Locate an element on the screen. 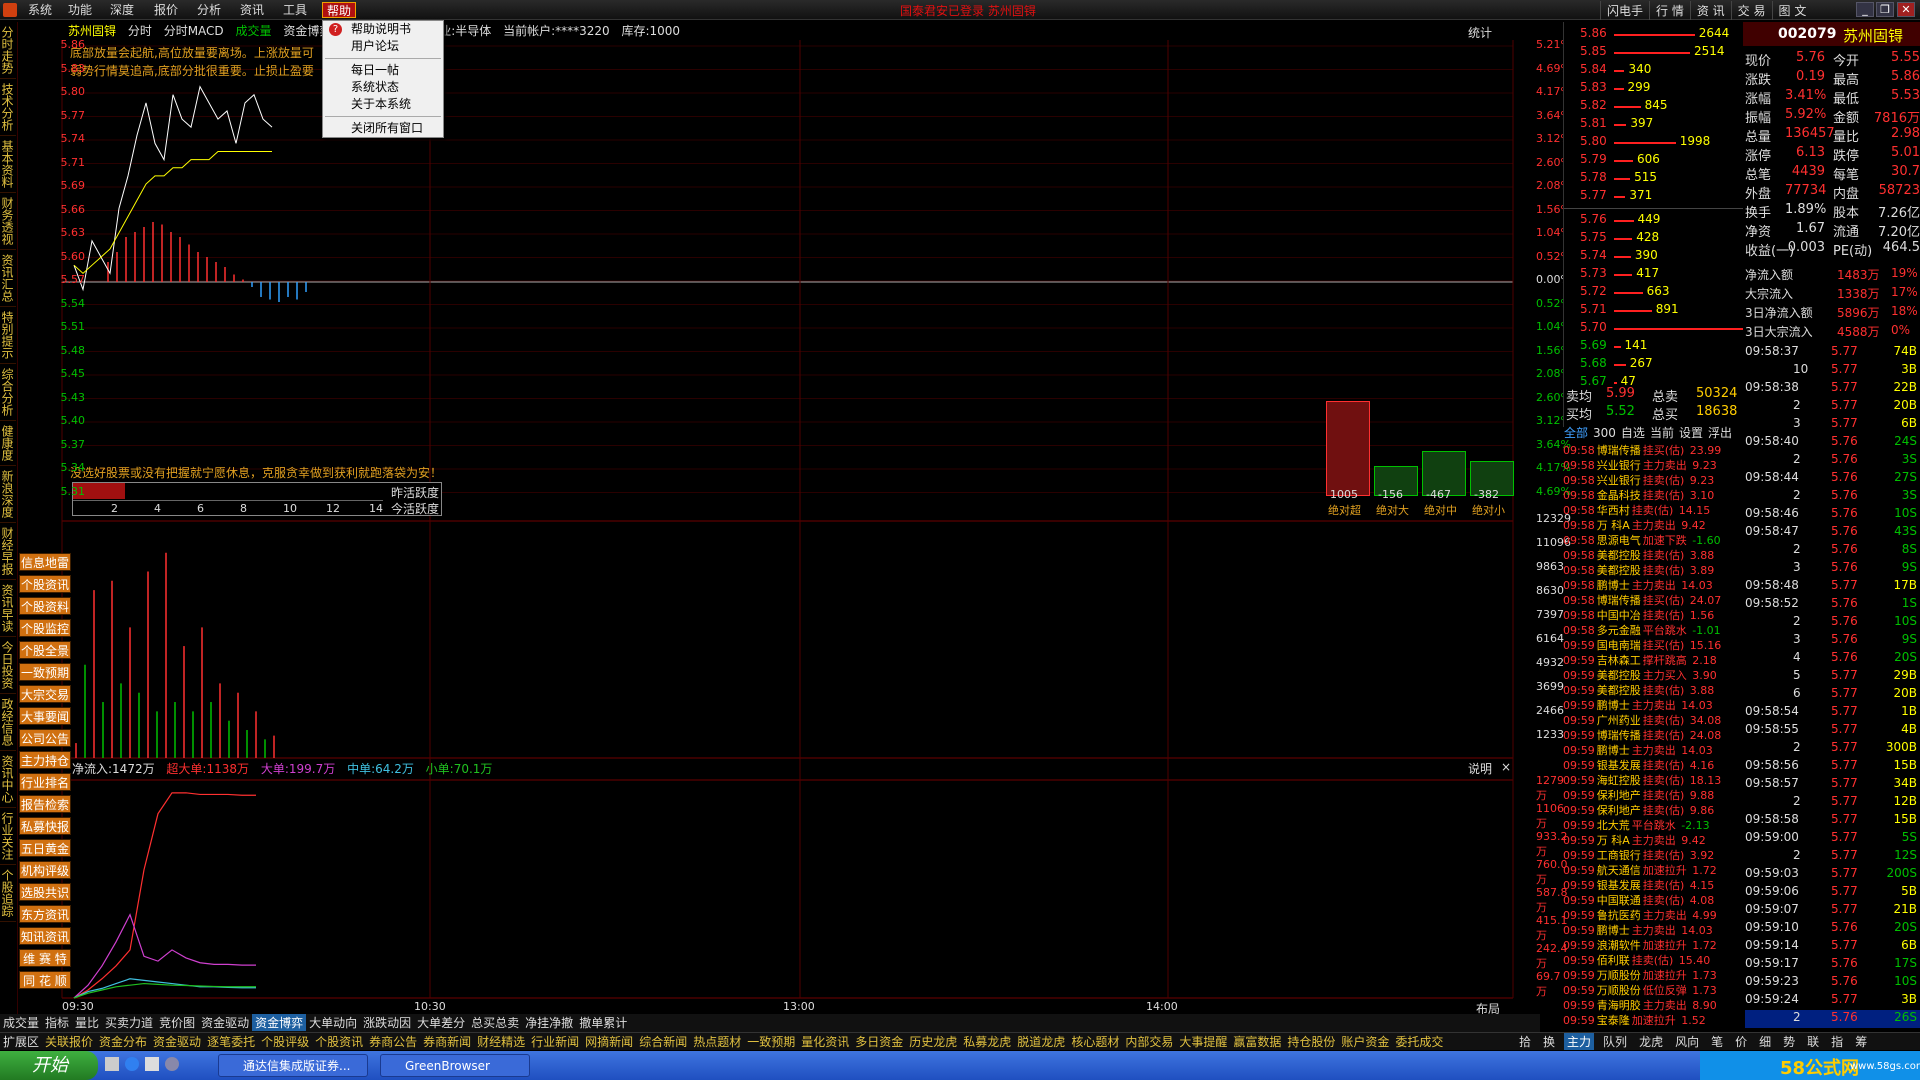 The width and height of the screenshot is (1920, 1080). alert-row: 09:58 万 科A 主力卖出 9.42 is located at coordinates (1653, 524).